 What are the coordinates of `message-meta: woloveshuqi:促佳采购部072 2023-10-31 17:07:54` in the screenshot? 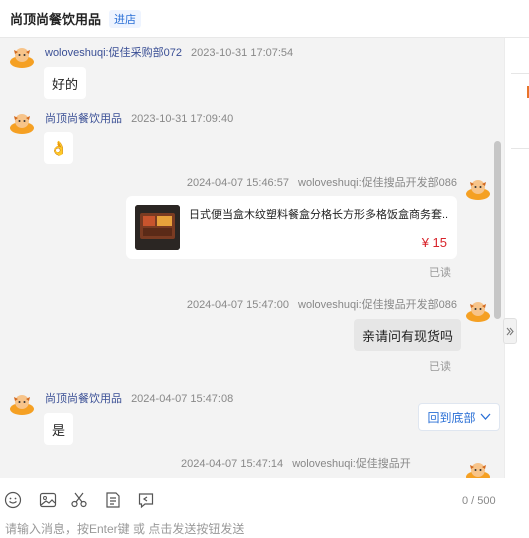 It's located at (169, 52).